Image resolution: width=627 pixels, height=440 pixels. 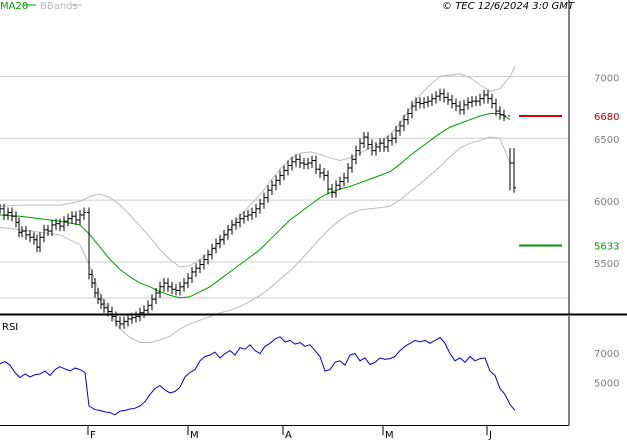 I want to click on x-axis-months: FMAMJ, so click(x=289, y=432).